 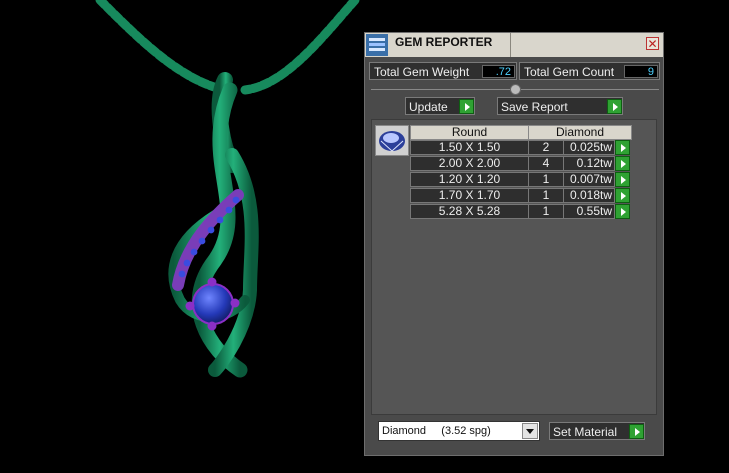 I want to click on gem-size-cell: 1.70 X 1.70, so click(x=469, y=195).